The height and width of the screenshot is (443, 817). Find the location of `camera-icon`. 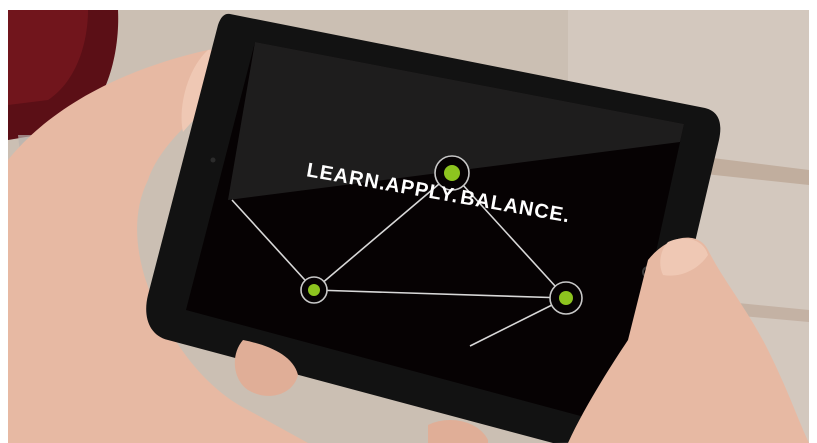

camera-icon is located at coordinates (213, 160).